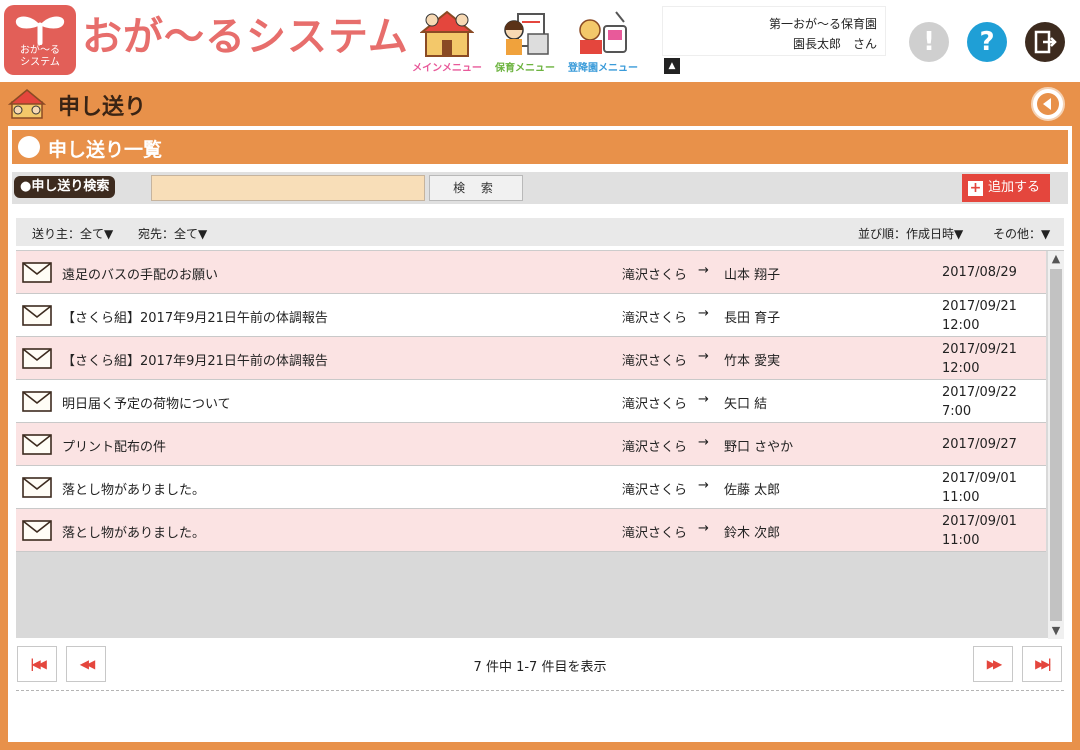 The width and height of the screenshot is (1080, 750). I want to click on plus-icon: +, so click(975, 188).